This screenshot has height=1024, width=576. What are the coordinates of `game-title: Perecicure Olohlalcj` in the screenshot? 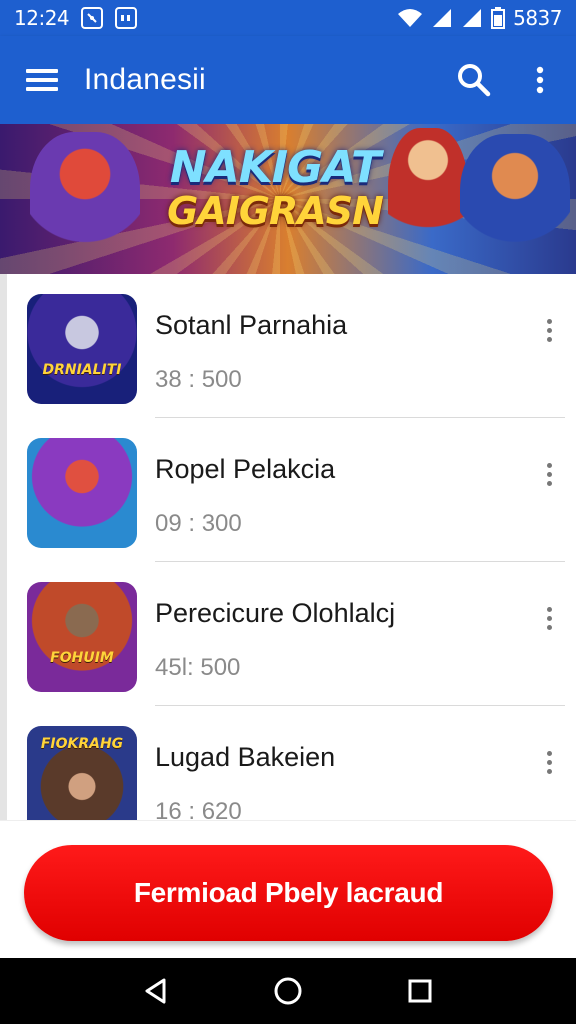 It's located at (275, 613).